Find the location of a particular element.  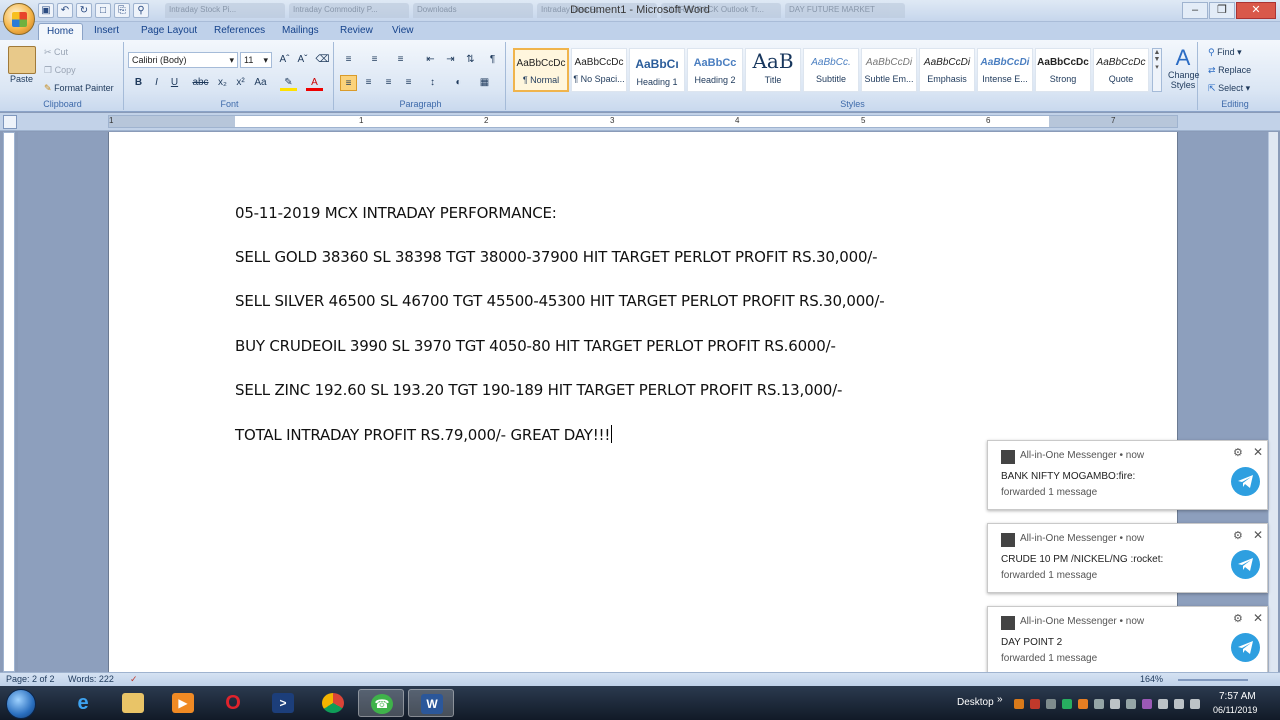

word-count: Words: 222 is located at coordinates (91, 679).